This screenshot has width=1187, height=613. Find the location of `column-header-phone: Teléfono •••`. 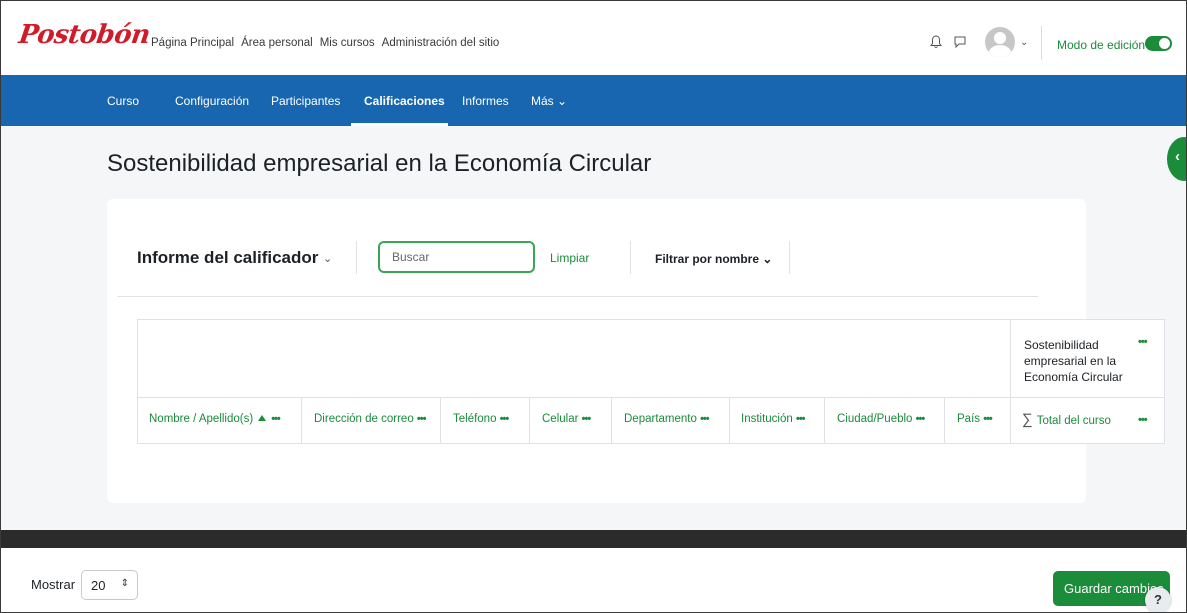

column-header-phone: Teléfono ••• is located at coordinates (481, 419).